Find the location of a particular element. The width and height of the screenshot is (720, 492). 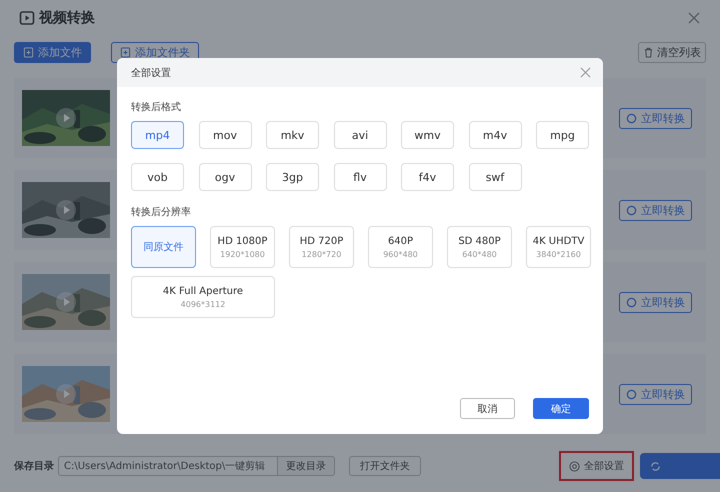

add-folder-icon is located at coordinates (125, 52).